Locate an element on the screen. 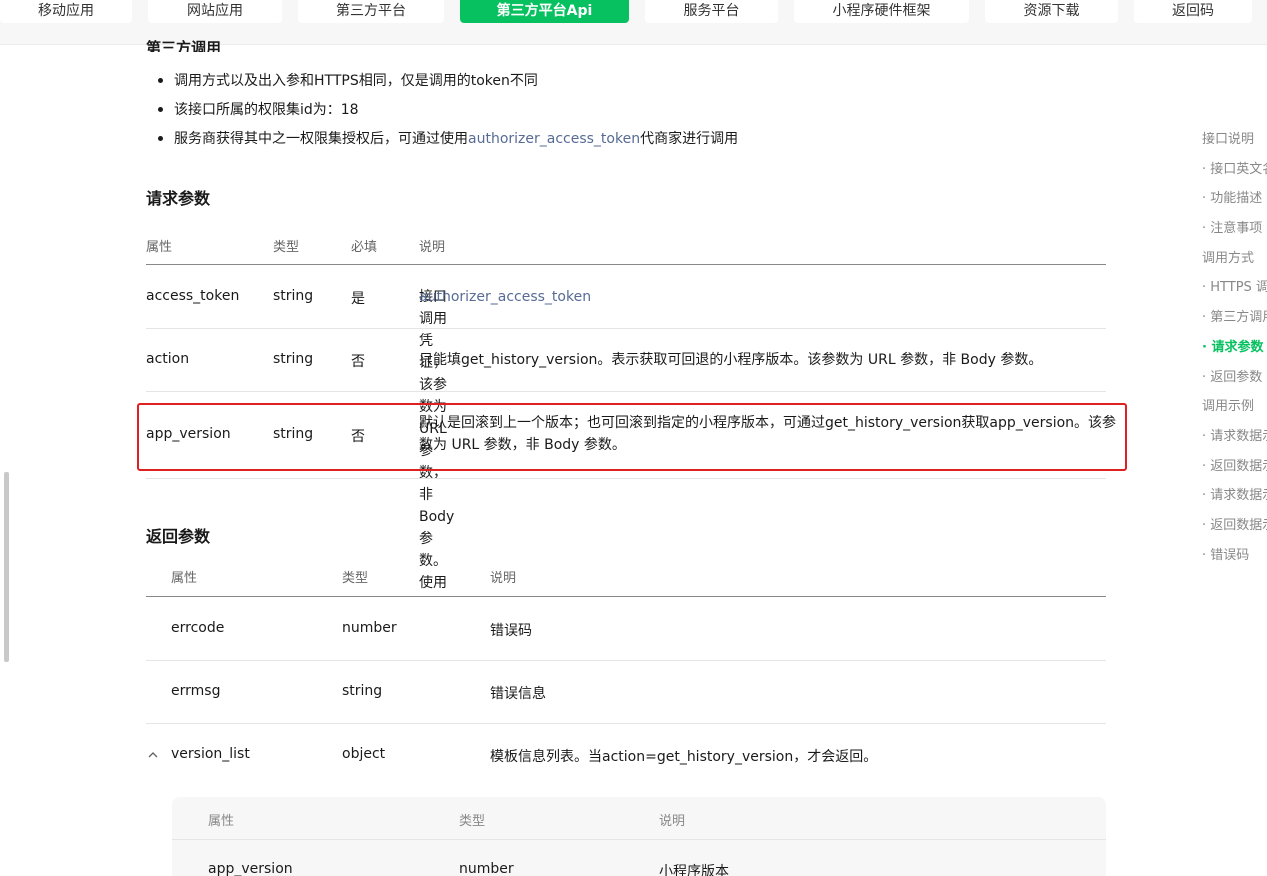  tab-label: 返回码 is located at coordinates (1193, 10).